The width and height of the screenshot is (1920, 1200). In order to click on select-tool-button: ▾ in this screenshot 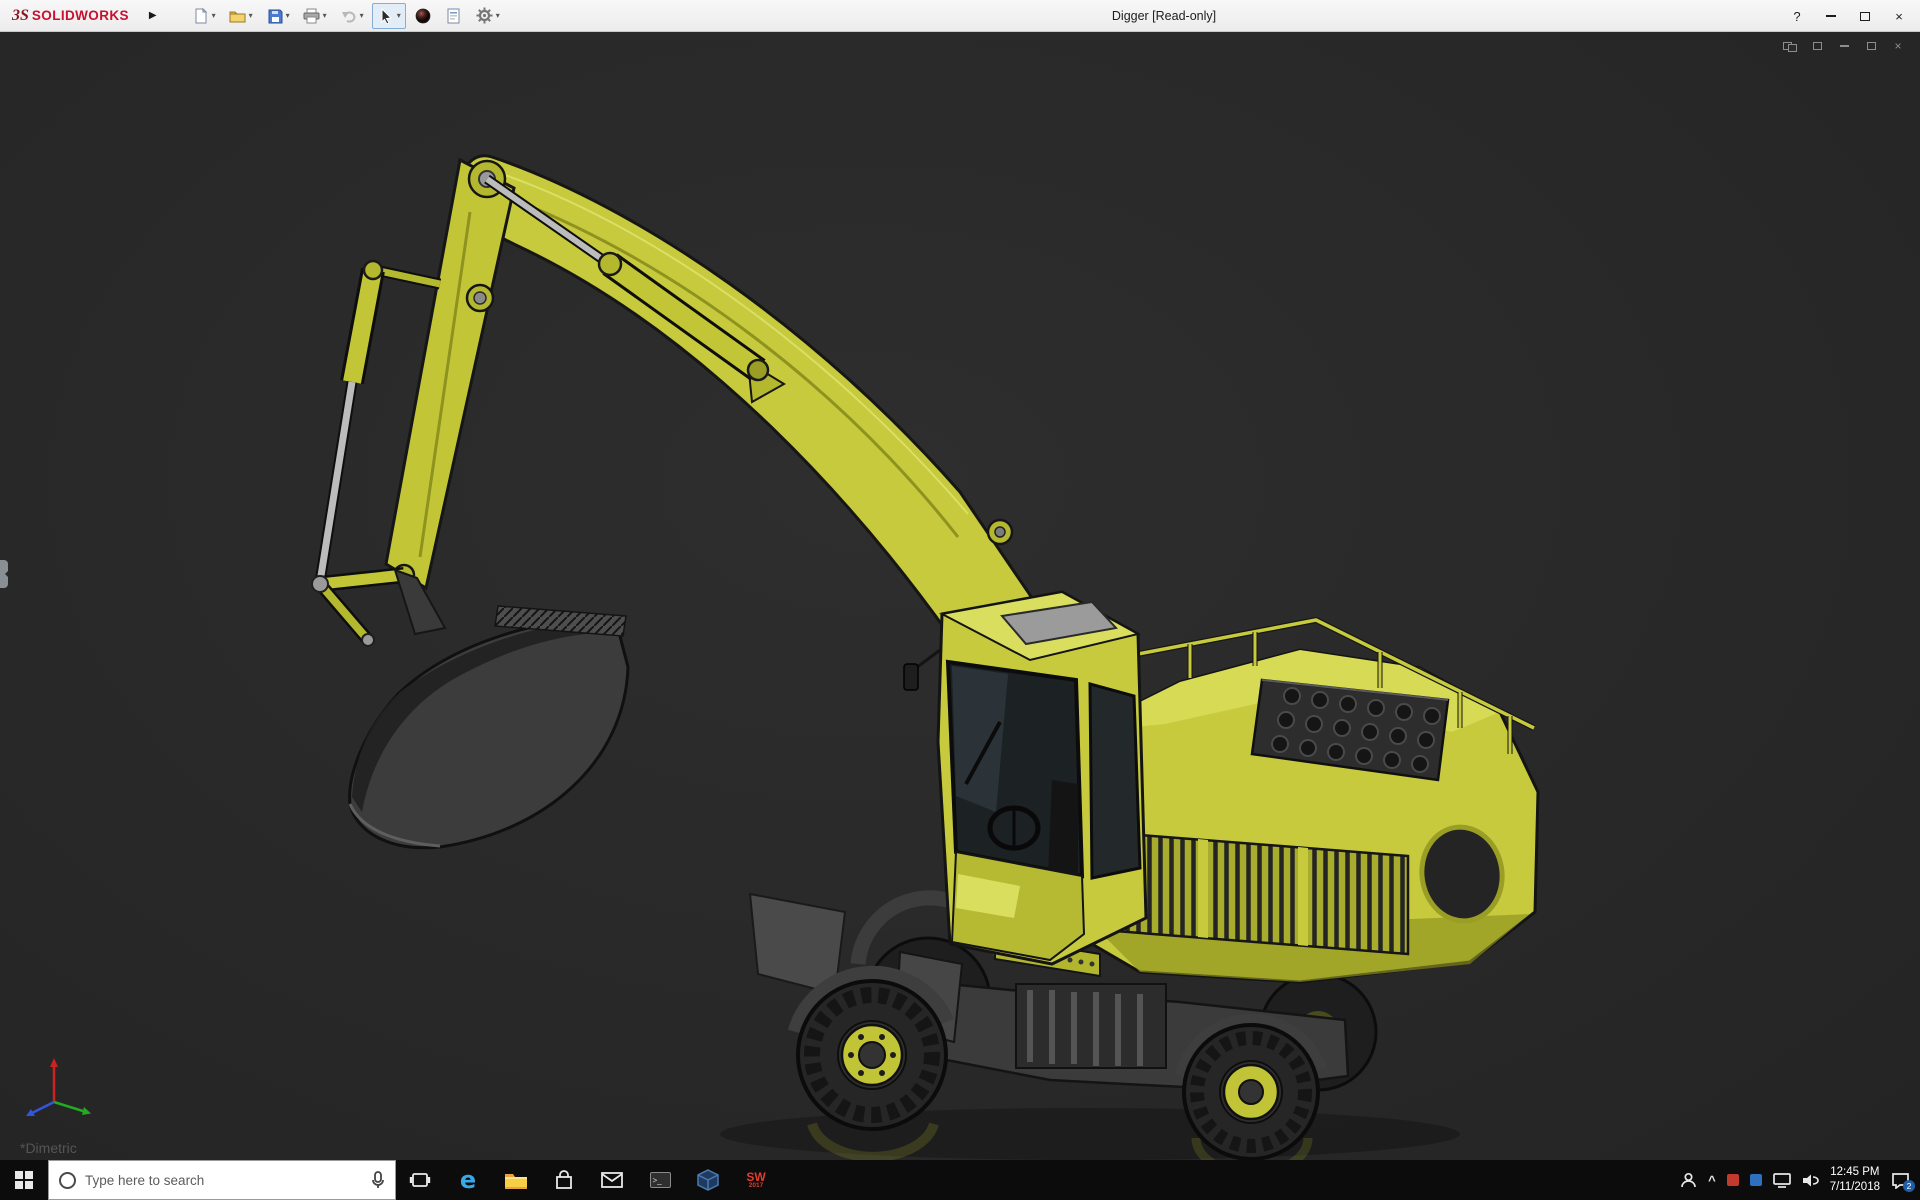, I will do `click(388, 15)`.